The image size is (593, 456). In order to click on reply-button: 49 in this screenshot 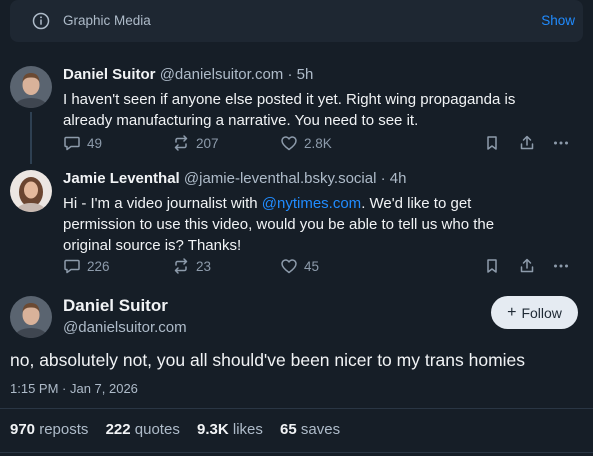, I will do `click(82, 143)`.